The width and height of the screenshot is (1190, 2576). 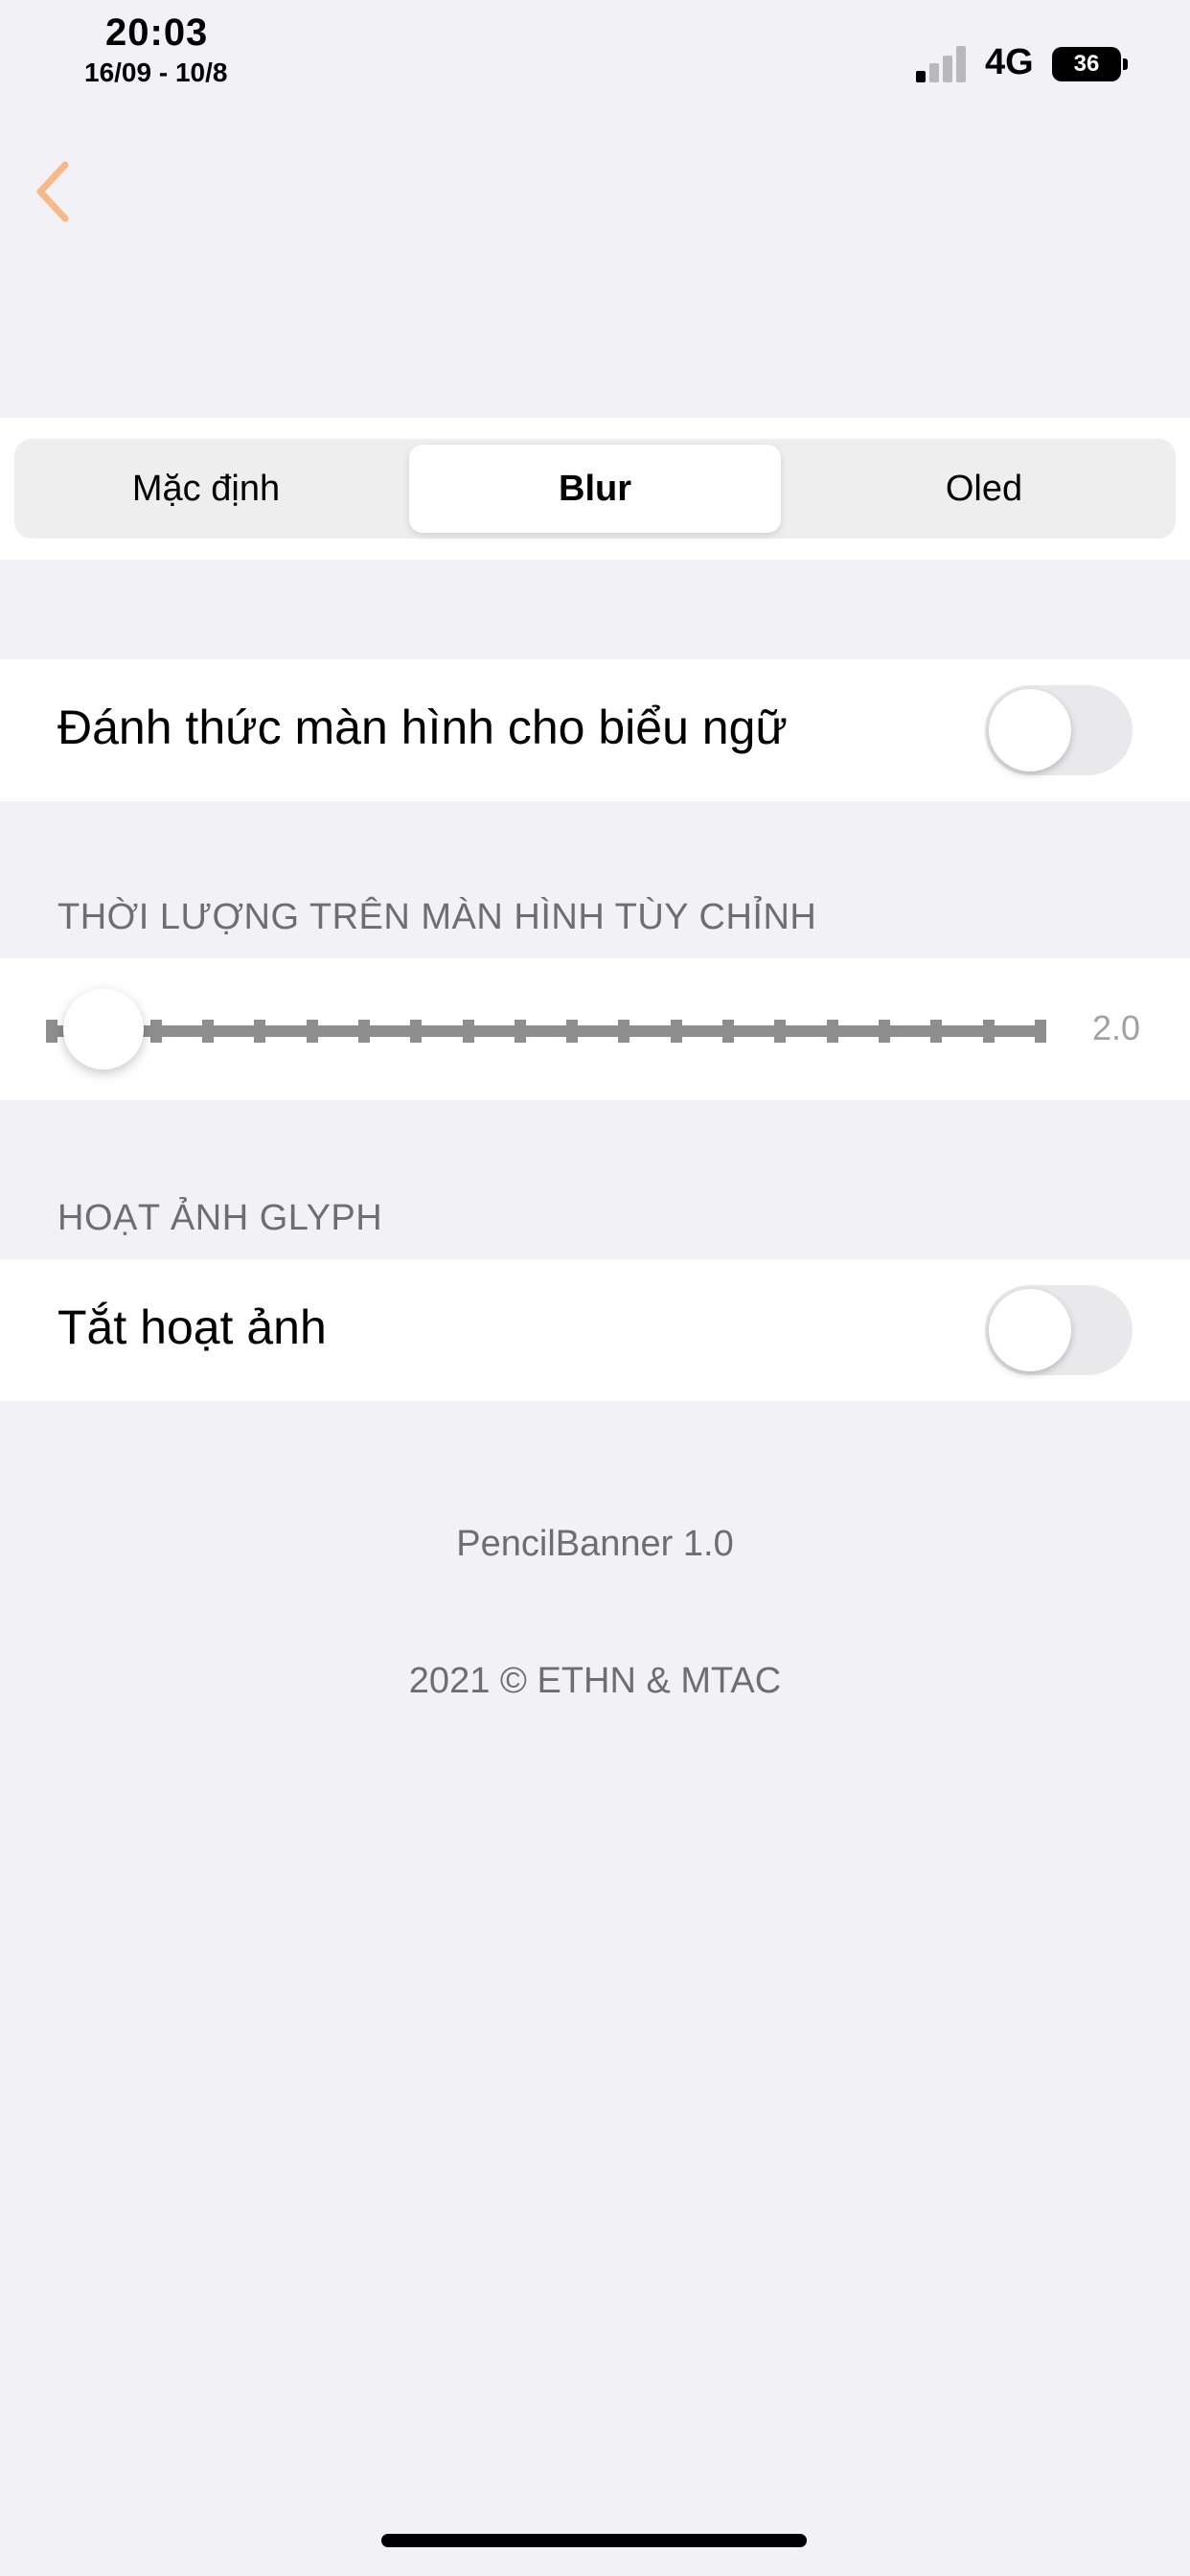 What do you see at coordinates (595, 1330) in the screenshot?
I see `glyph-animation-row: Tắt hoạt ảnh` at bounding box center [595, 1330].